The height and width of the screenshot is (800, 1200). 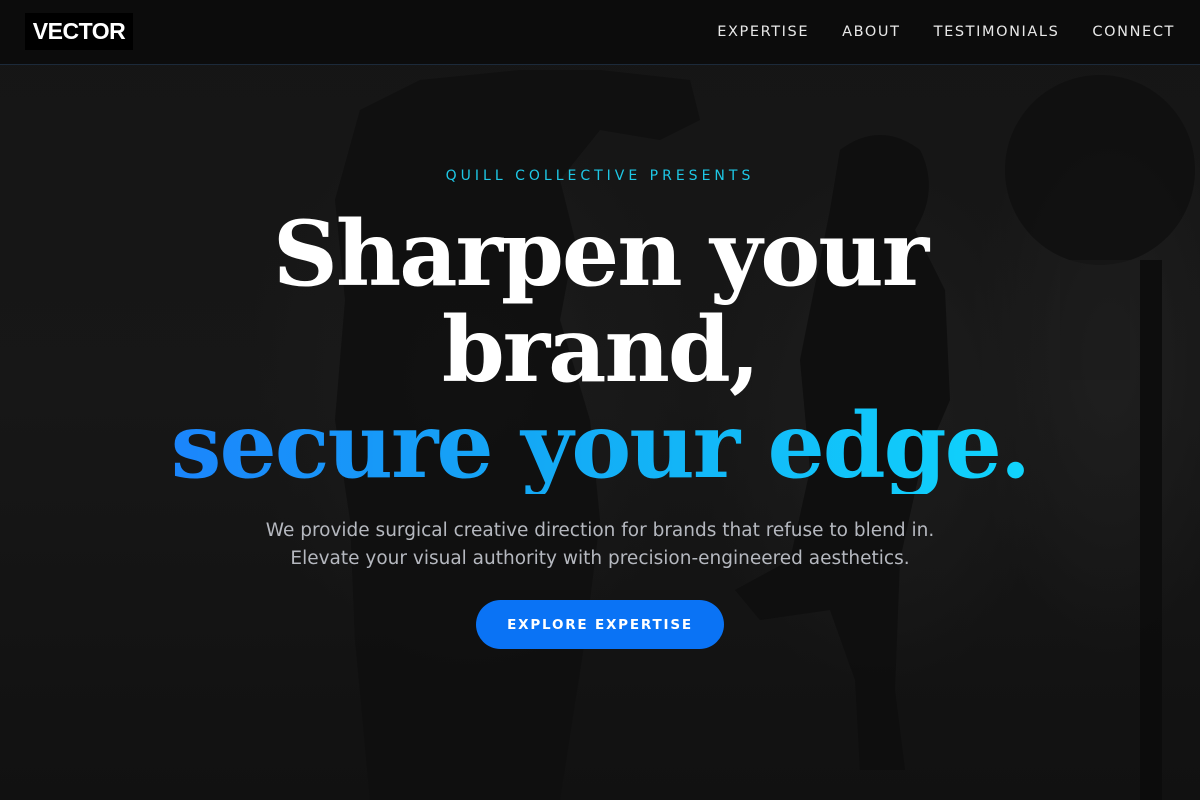 What do you see at coordinates (763, 32) in the screenshot?
I see `nav-link-expertise: EXPERTISE` at bounding box center [763, 32].